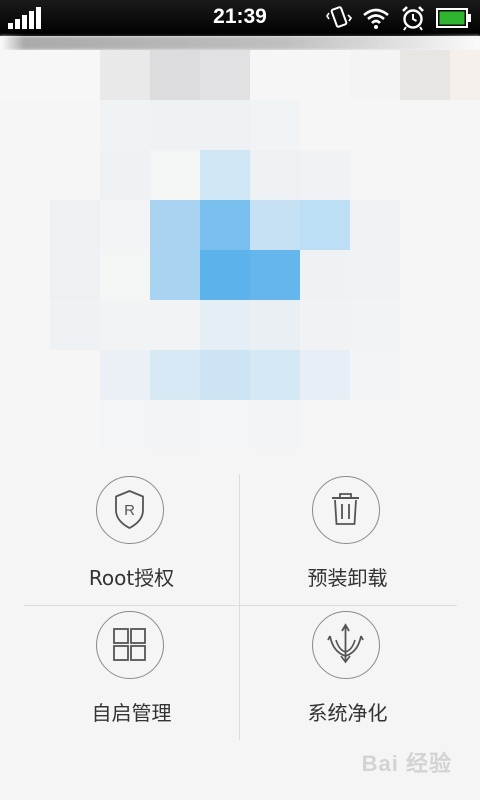 The image size is (480, 800). Describe the element at coordinates (339, 17) in the screenshot. I see `vibrate-icon` at that location.